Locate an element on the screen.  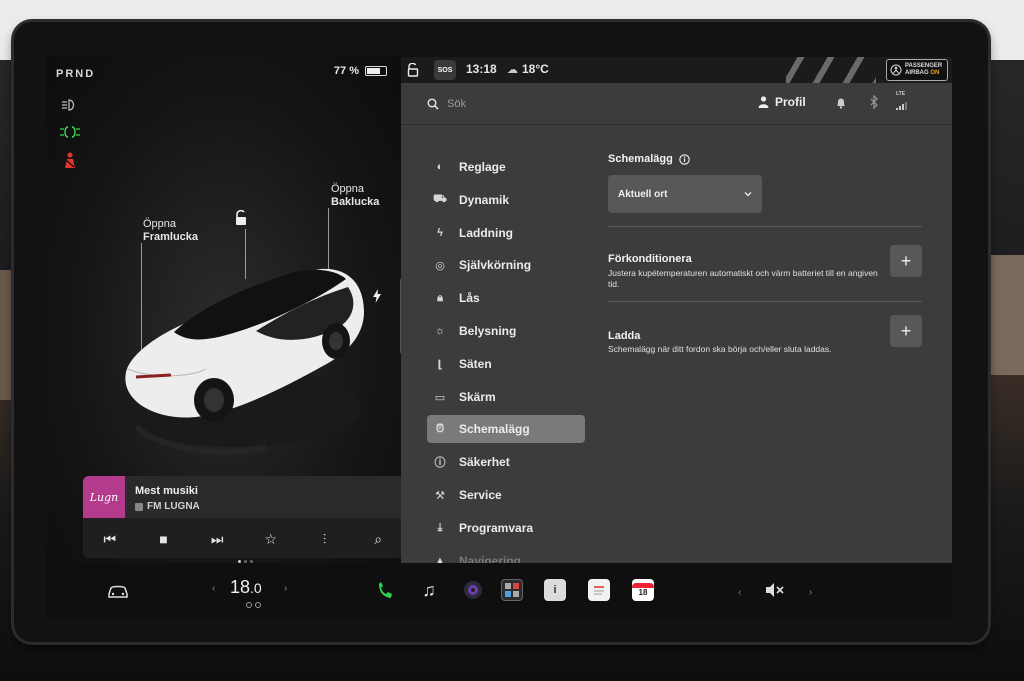
cellular-signal: LTE is located at coordinates (903, 103).